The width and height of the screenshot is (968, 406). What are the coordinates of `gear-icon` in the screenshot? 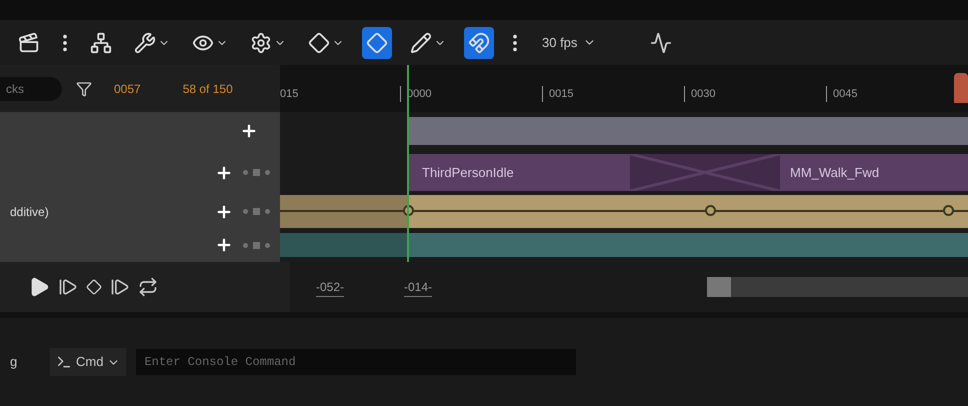 It's located at (261, 43).